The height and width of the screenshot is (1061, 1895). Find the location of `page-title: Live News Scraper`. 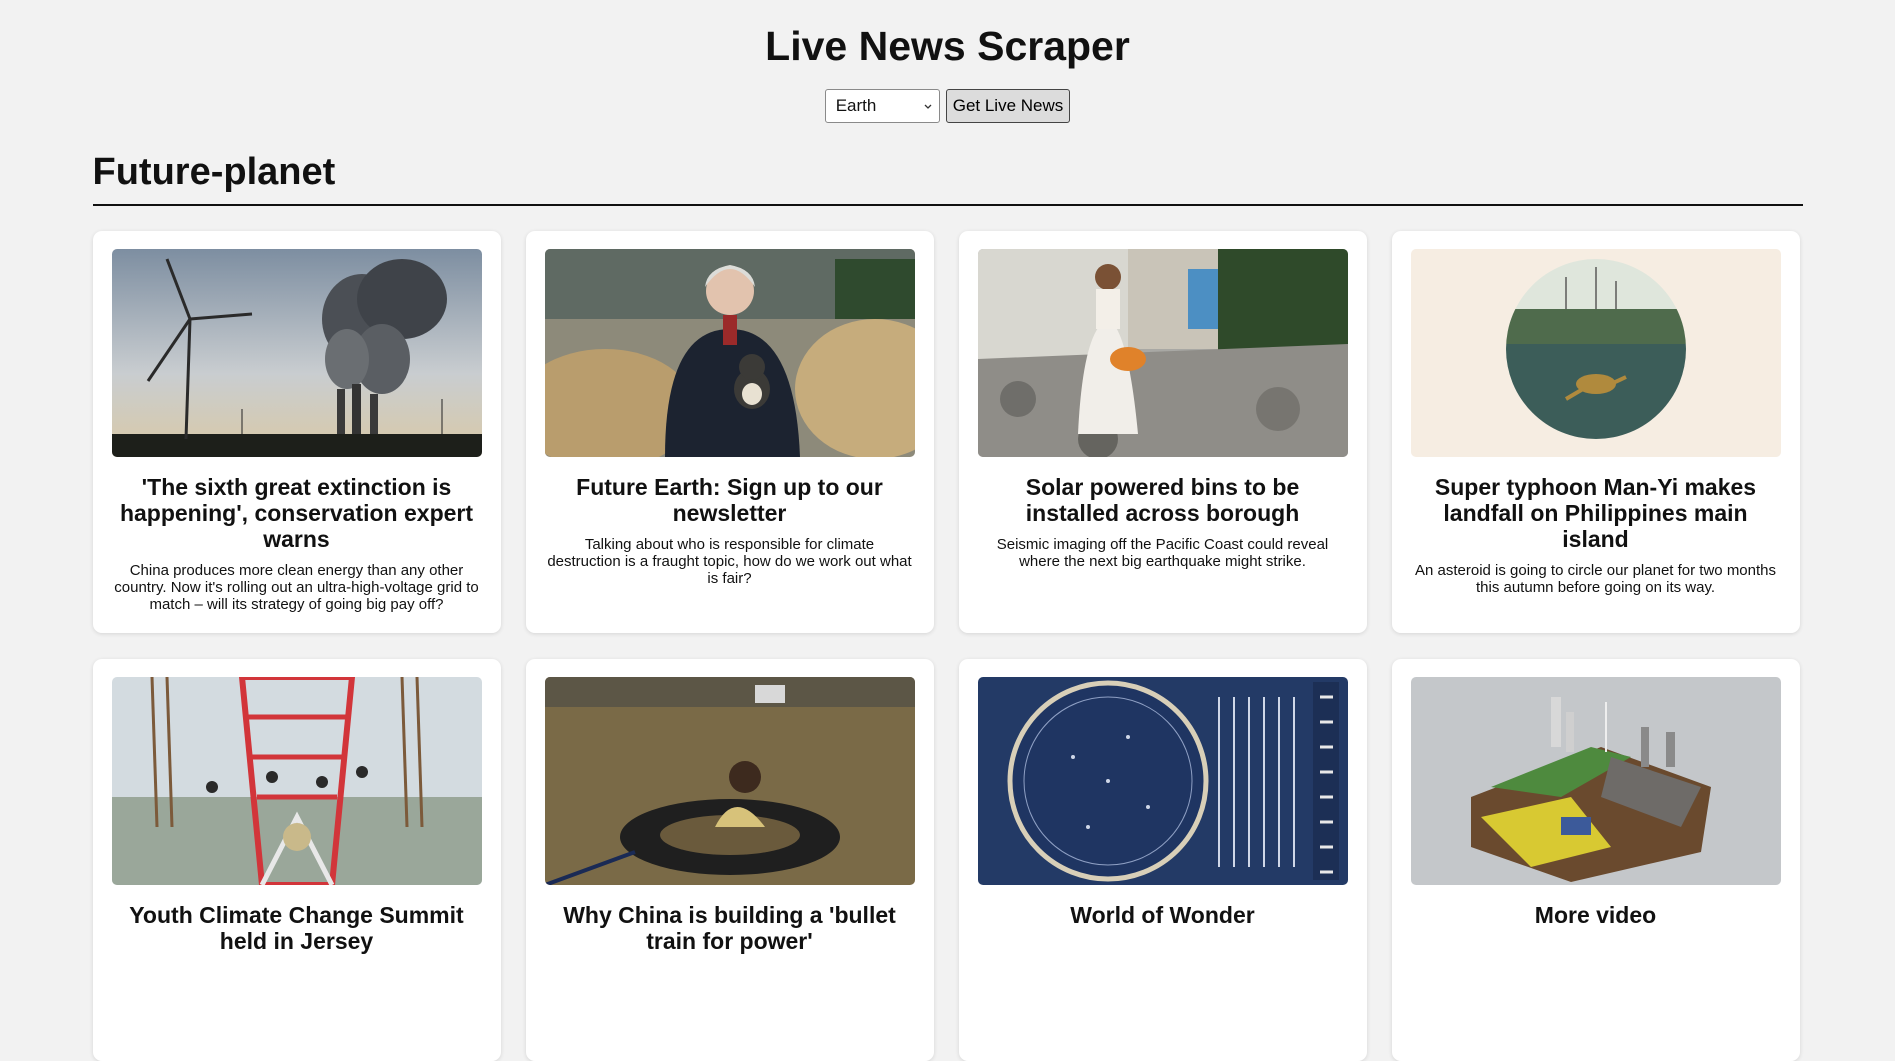

page-title: Live News Scraper is located at coordinates (947, 46).